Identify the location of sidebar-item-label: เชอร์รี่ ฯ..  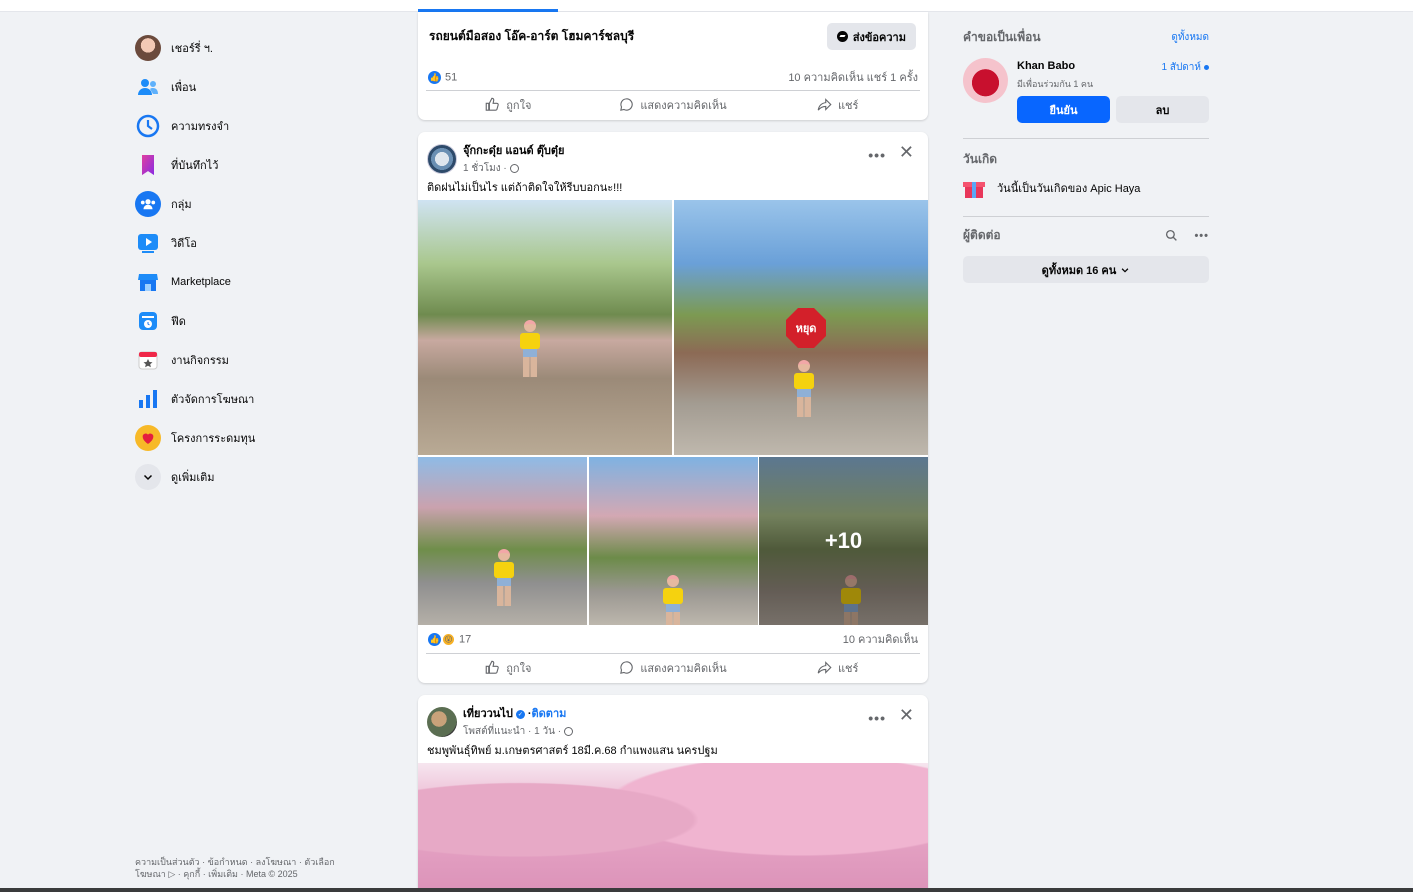
(192, 48).